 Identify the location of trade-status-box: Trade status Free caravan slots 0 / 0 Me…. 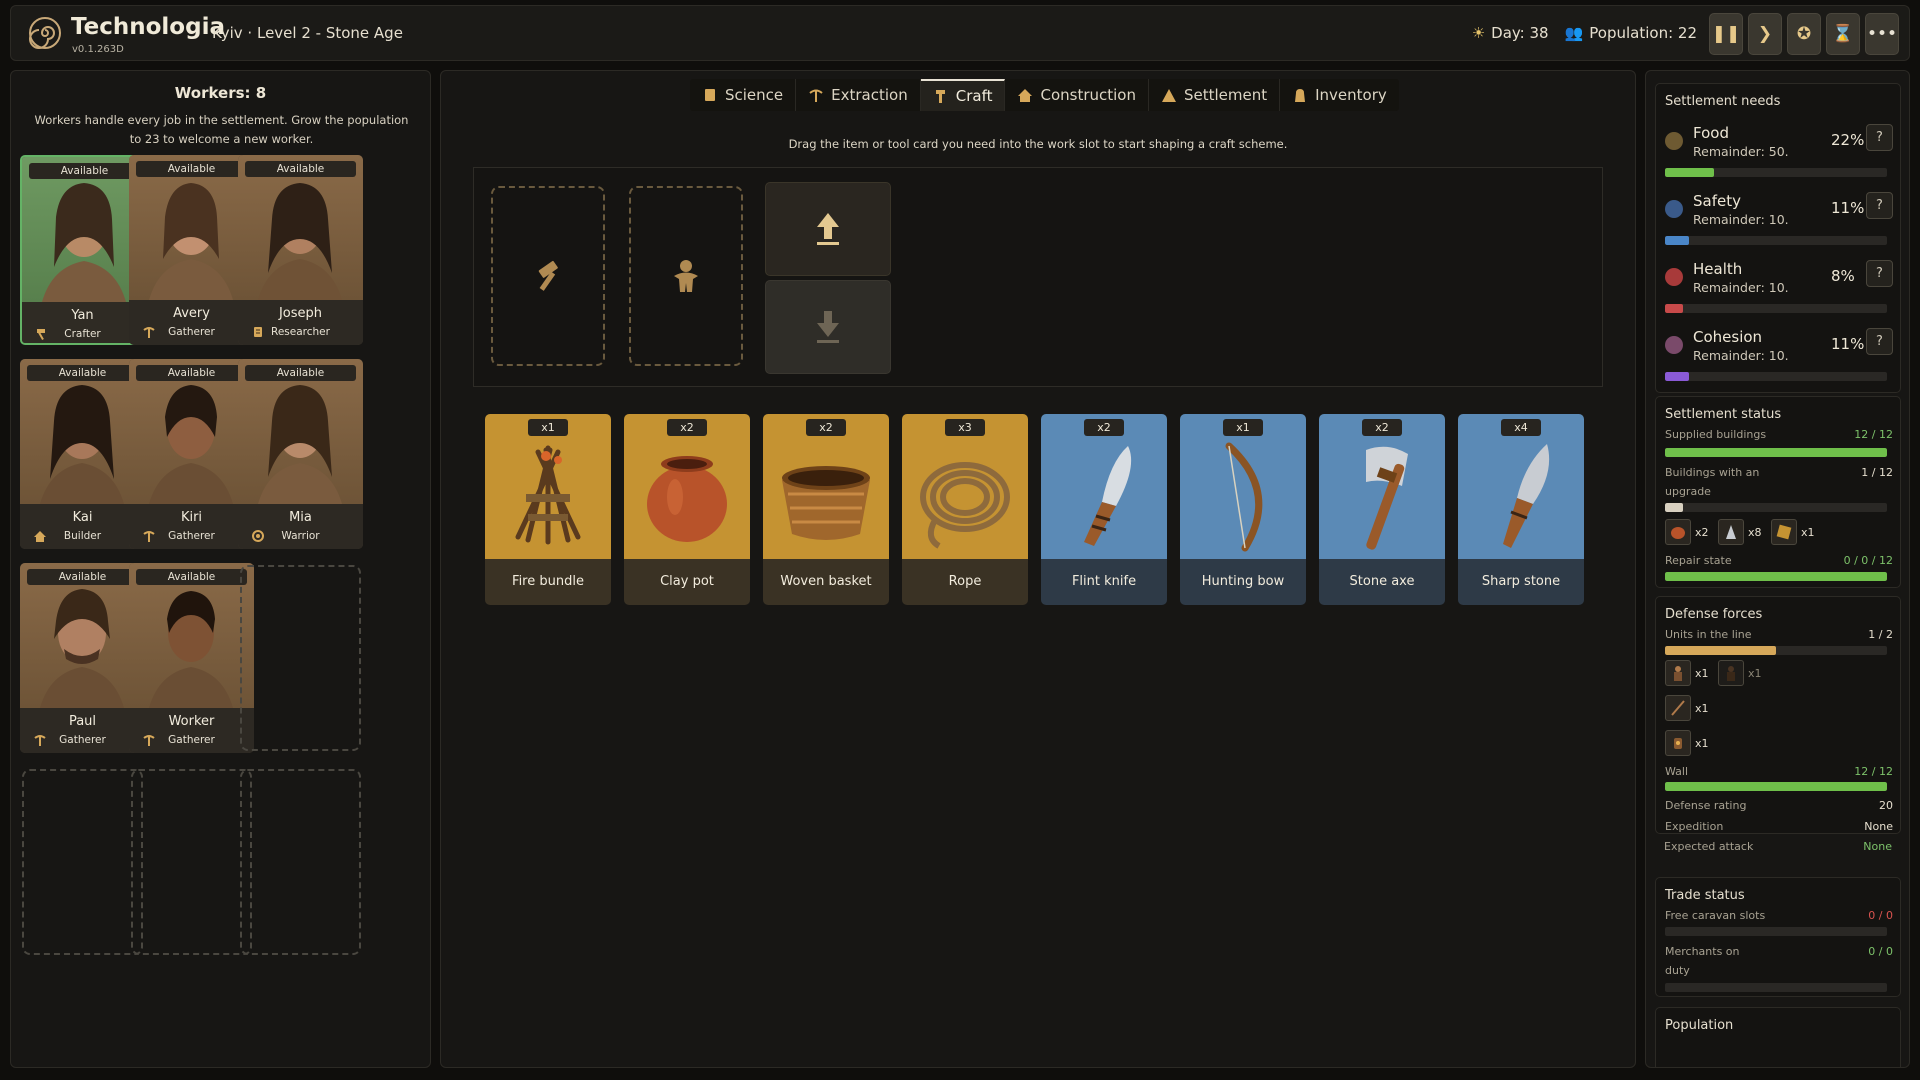
(1778, 937).